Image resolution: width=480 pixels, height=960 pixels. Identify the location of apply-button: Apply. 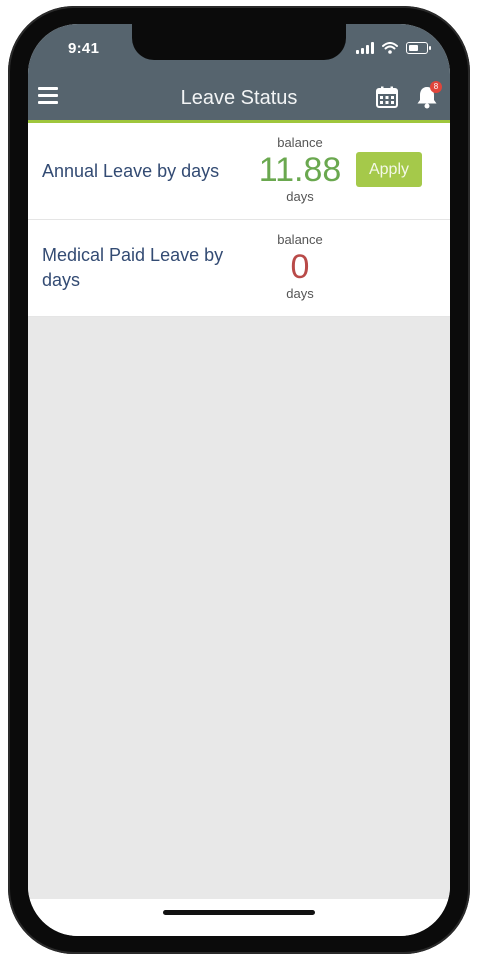
(389, 169).